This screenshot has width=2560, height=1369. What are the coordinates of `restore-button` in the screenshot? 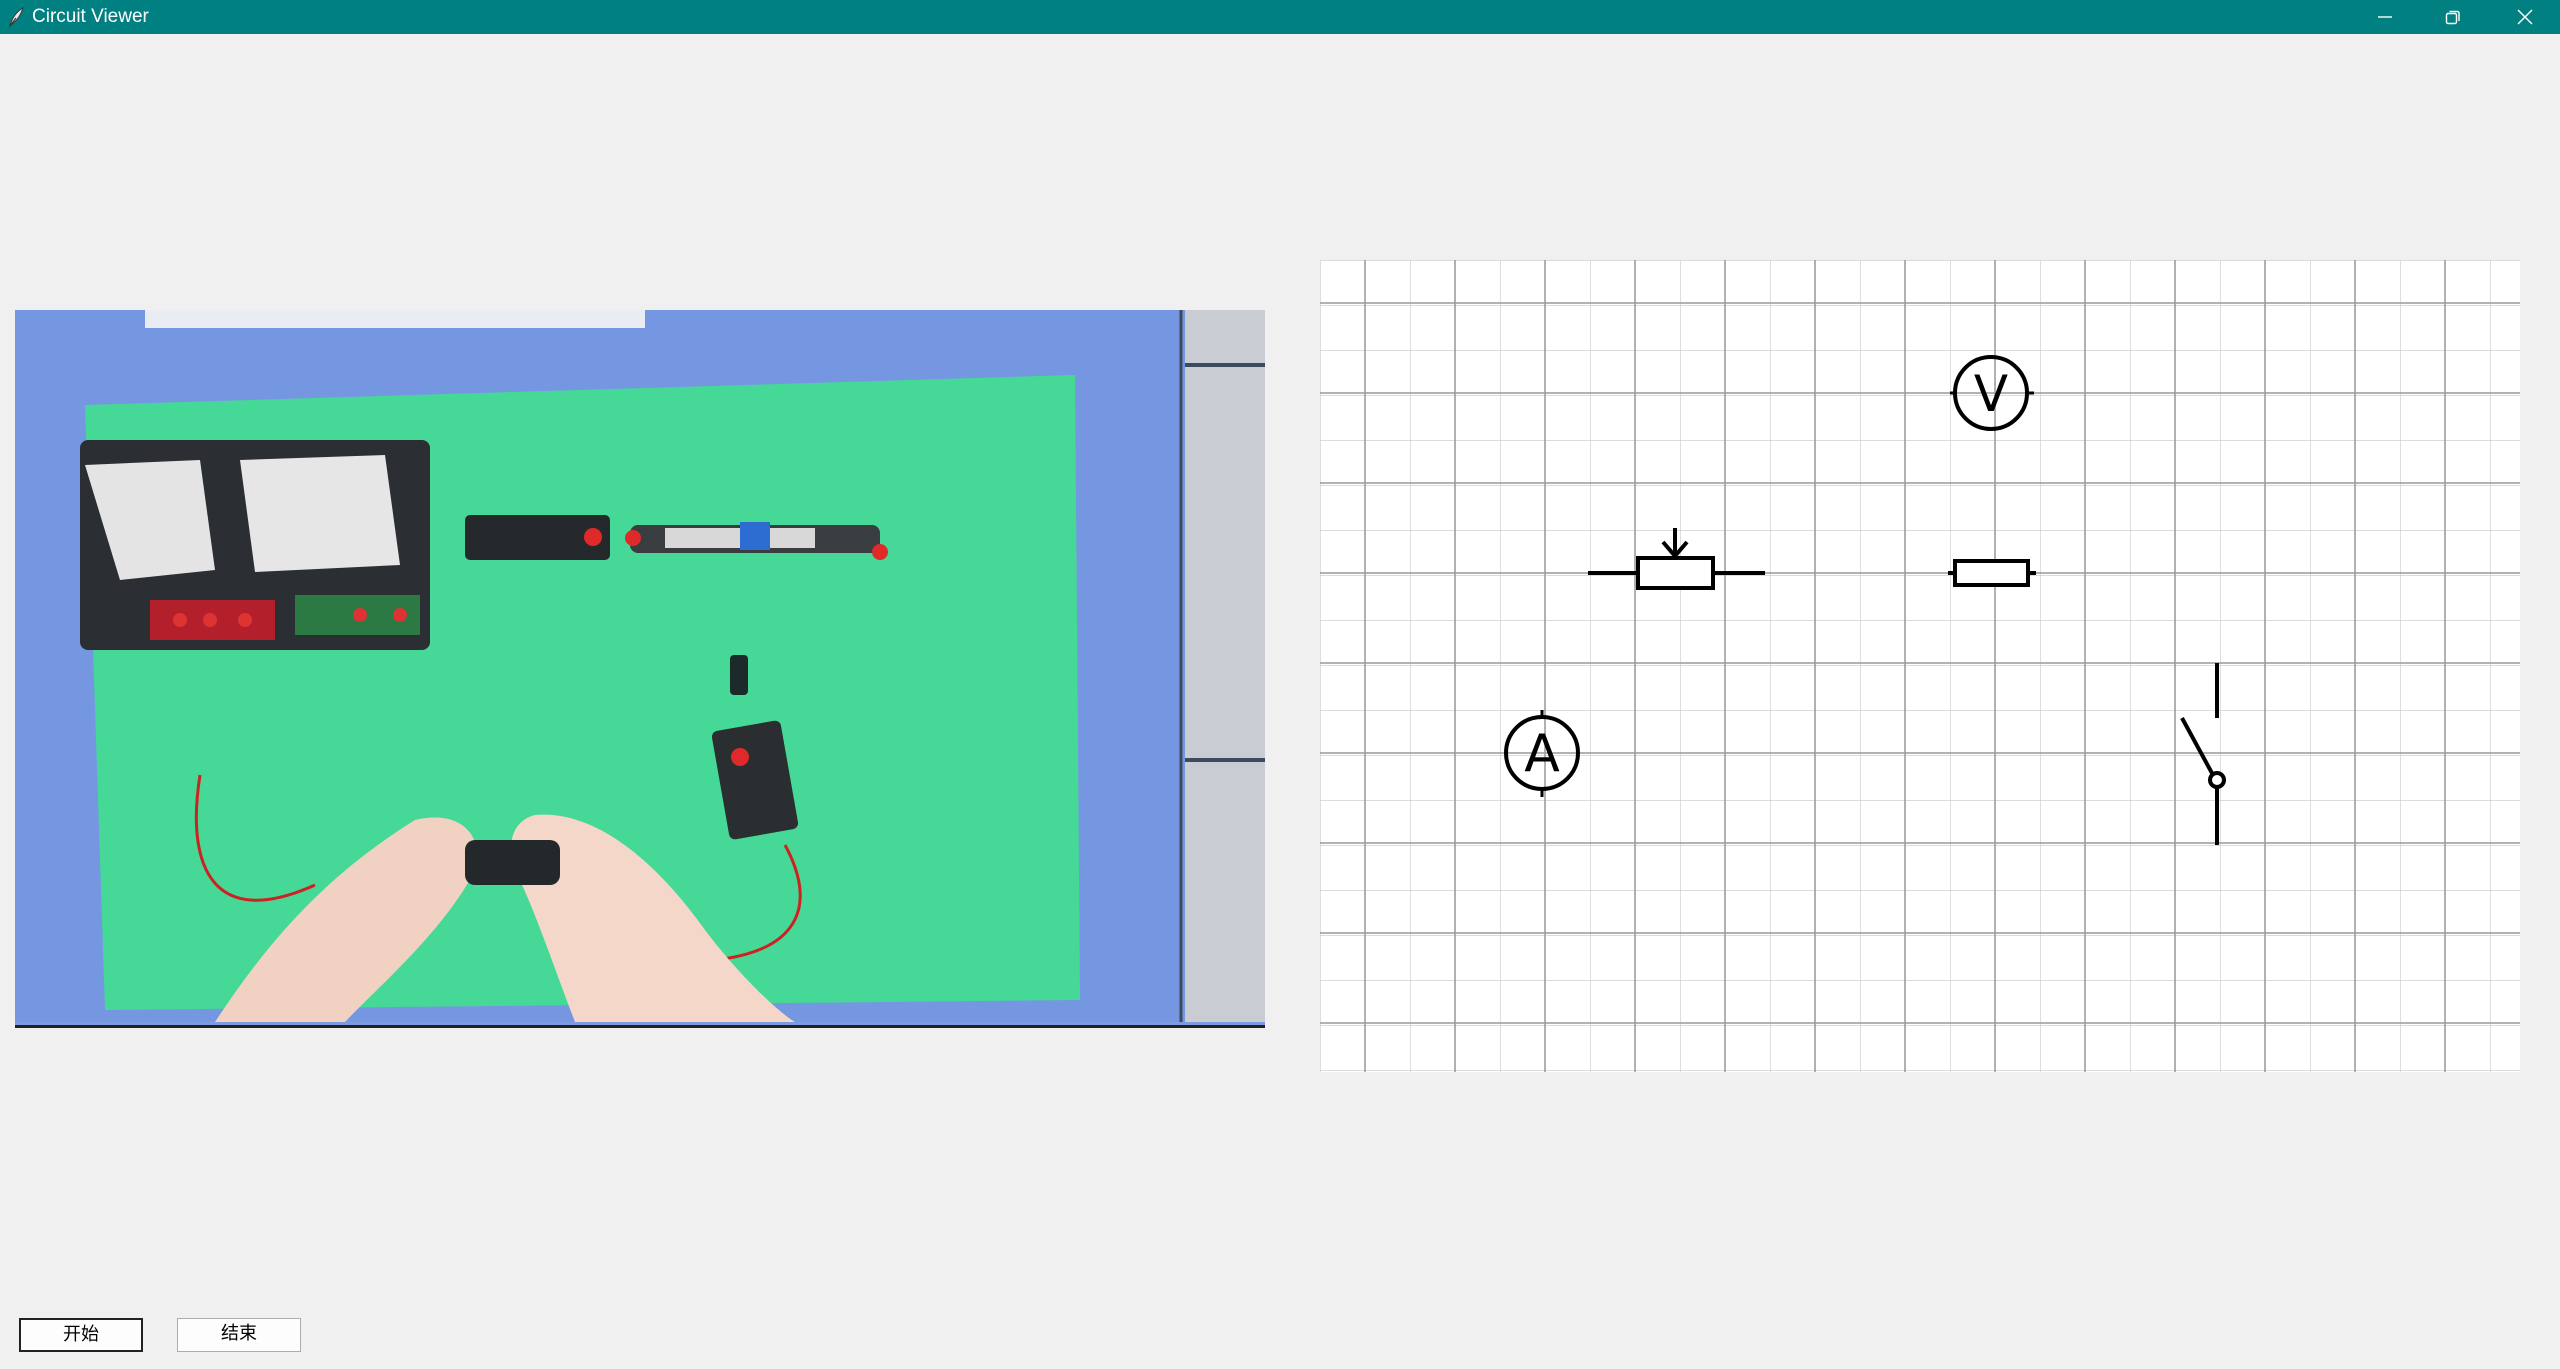 It's located at (2453, 17).